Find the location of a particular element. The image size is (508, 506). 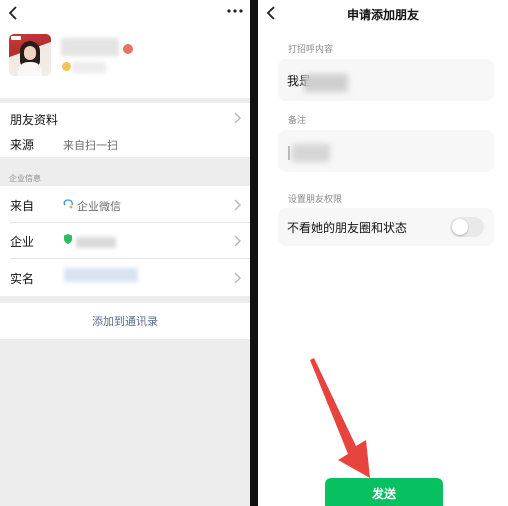

permission-label: 设置朋友权限 is located at coordinates (315, 200).